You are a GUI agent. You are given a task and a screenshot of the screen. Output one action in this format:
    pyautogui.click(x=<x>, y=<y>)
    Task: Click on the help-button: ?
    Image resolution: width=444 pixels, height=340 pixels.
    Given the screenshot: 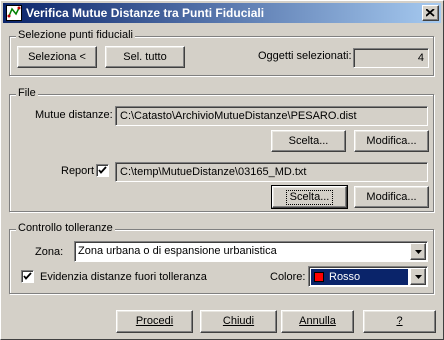 What is the action you would take?
    pyautogui.click(x=399, y=321)
    